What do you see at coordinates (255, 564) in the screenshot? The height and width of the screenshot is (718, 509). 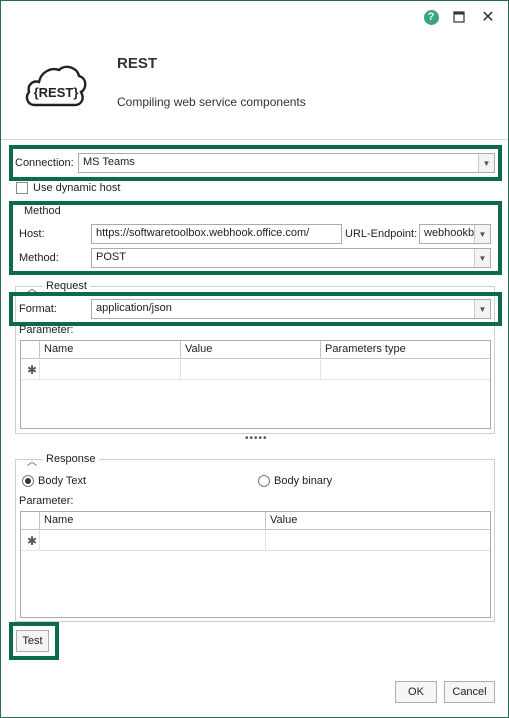 I see `response-parameter-grid: Name Value ✱` at bounding box center [255, 564].